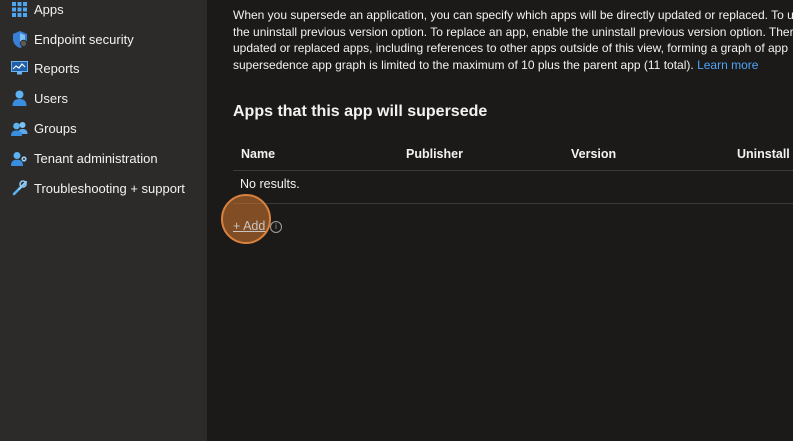 Image resolution: width=793 pixels, height=441 pixels. Describe the element at coordinates (19, 128) in the screenshot. I see `groups-icon` at that location.